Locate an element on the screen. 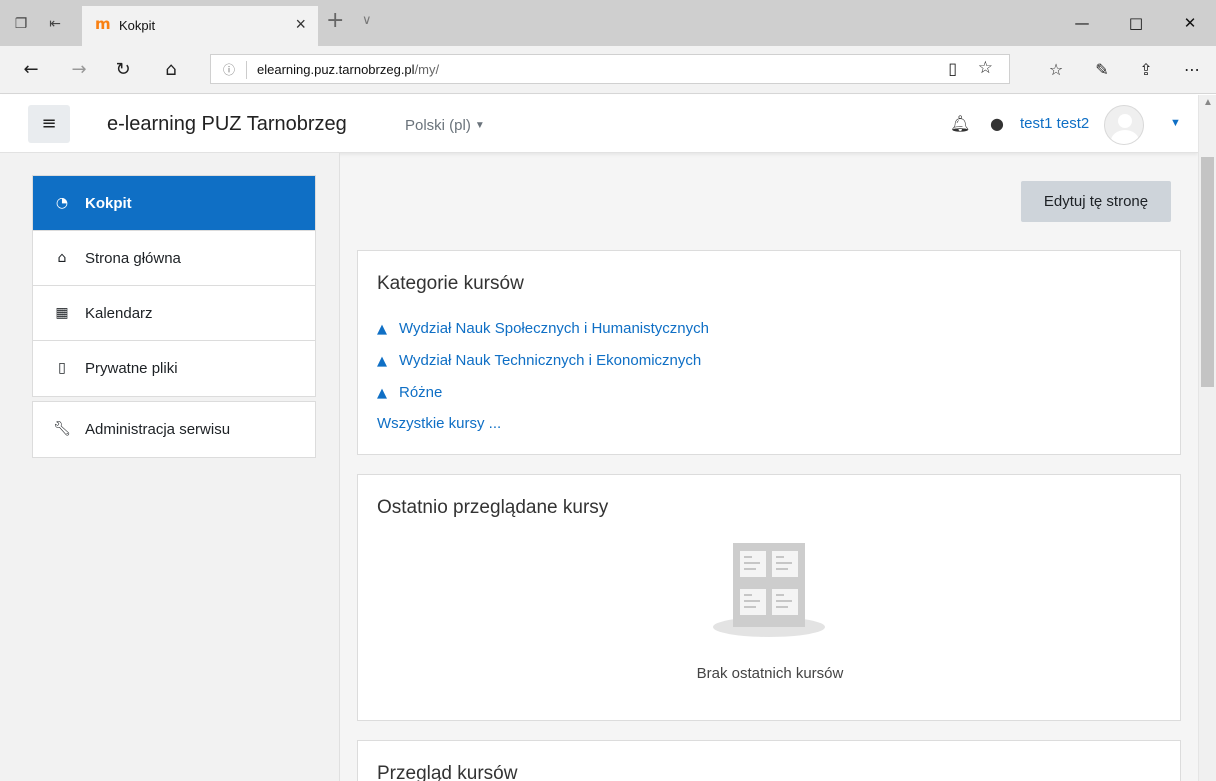  notifications-bell-icon: 🔔︎ is located at coordinates (960, 123).